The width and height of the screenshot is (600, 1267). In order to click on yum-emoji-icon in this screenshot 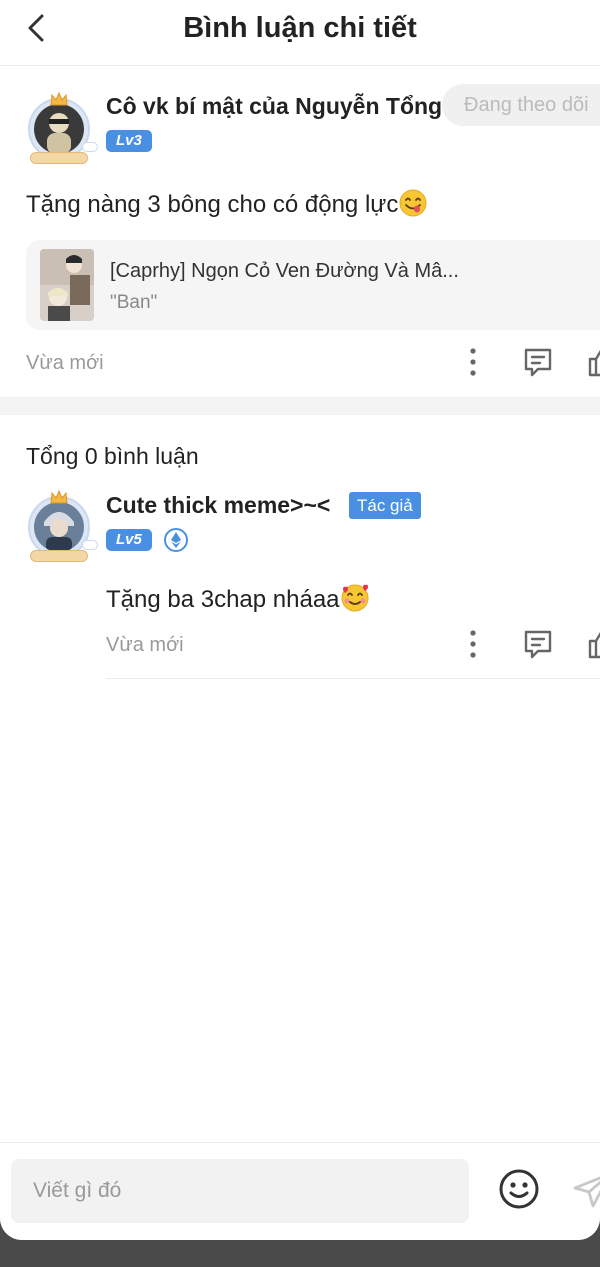, I will do `click(413, 203)`.